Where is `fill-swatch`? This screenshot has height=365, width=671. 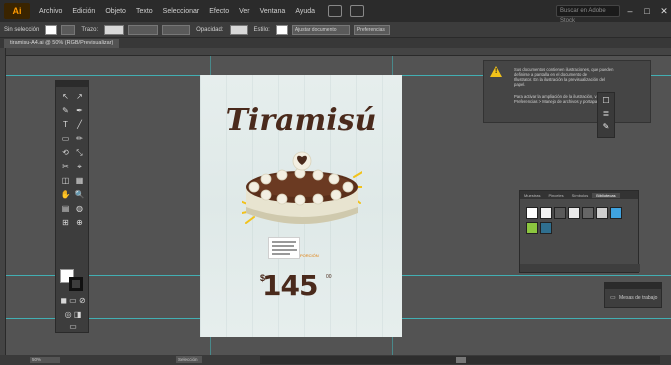
fill-swatch is located at coordinates (51, 29).